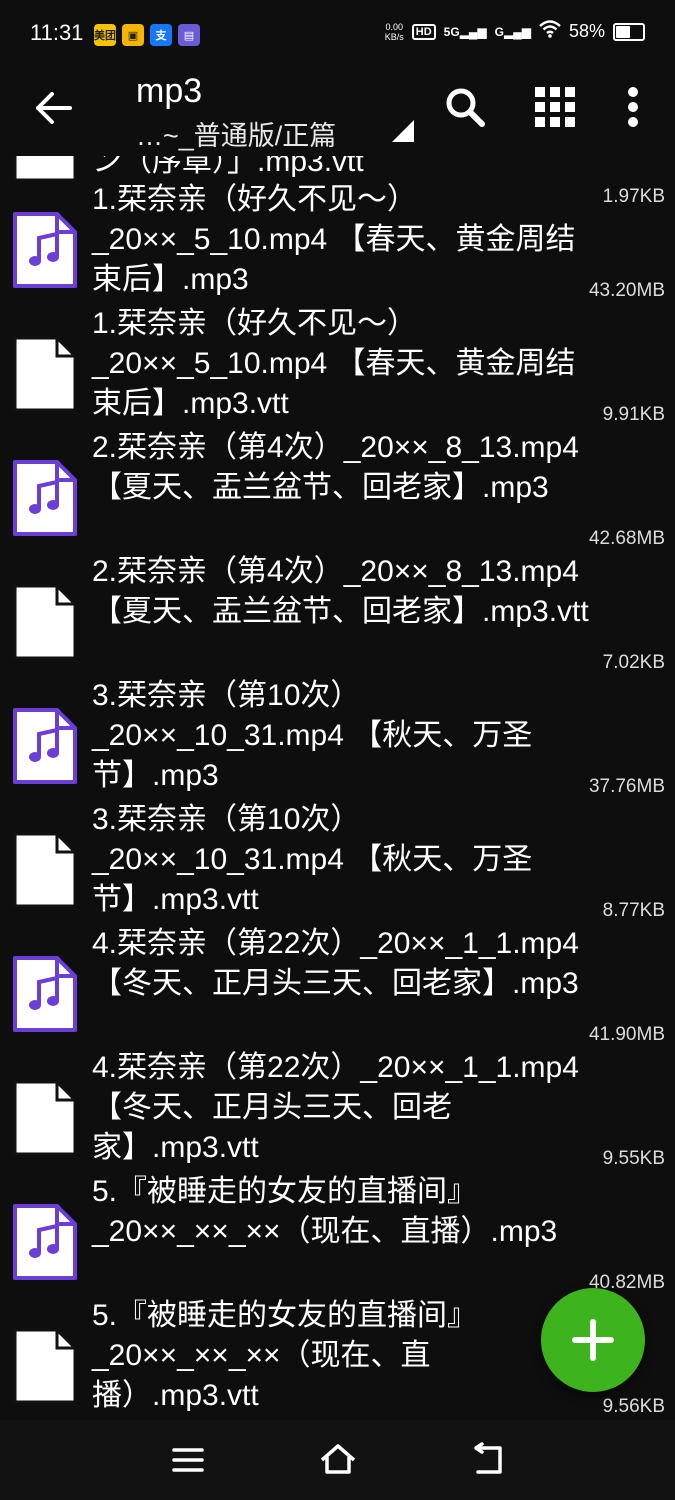 This screenshot has width=675, height=1500. I want to click on file-size: 43.20MB, so click(626, 290).